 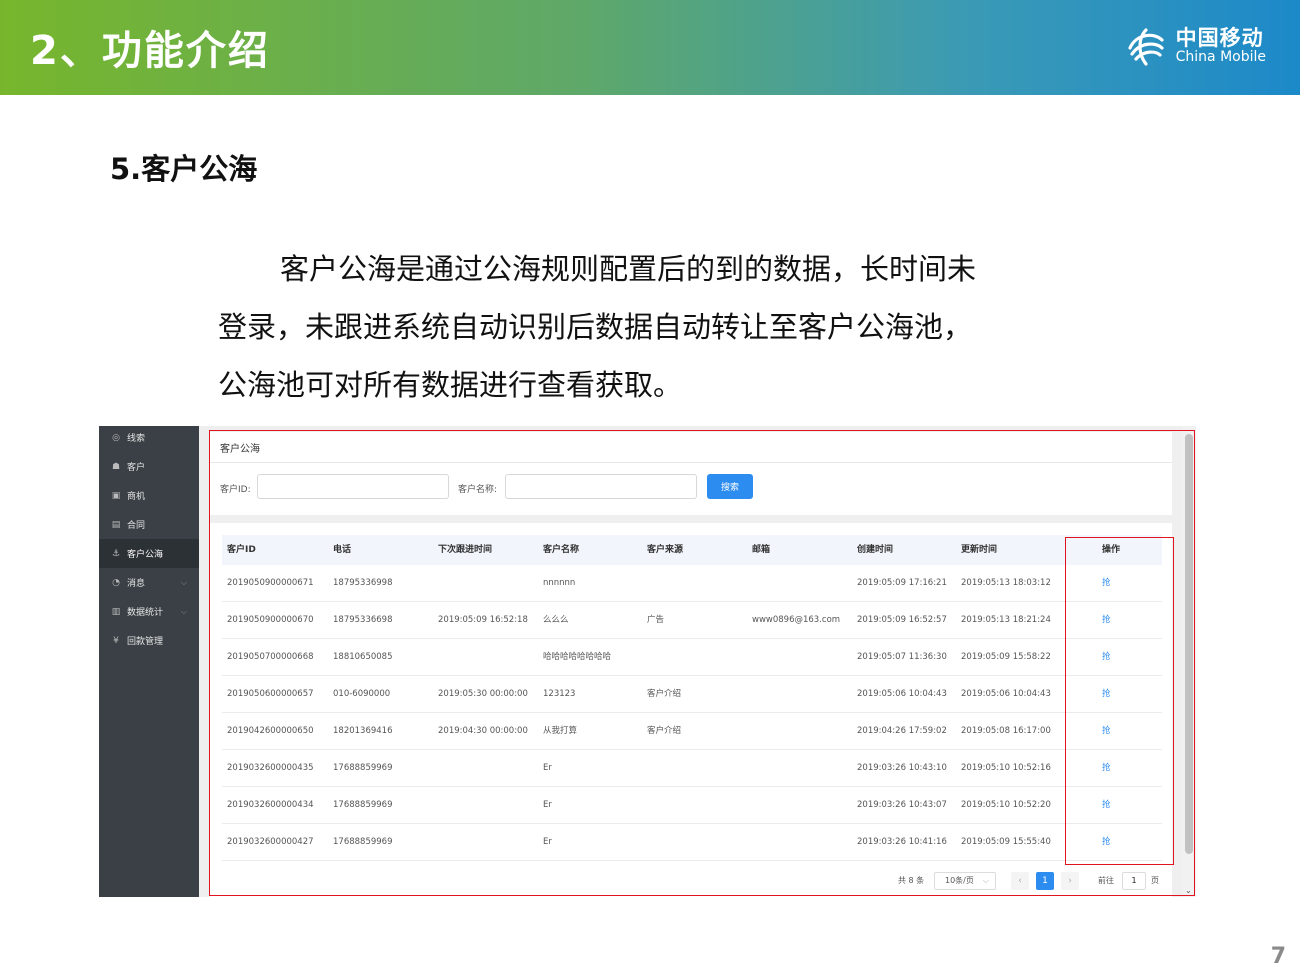 I want to click on sidebar-item: ¥ 回款管理, so click(x=149, y=640).